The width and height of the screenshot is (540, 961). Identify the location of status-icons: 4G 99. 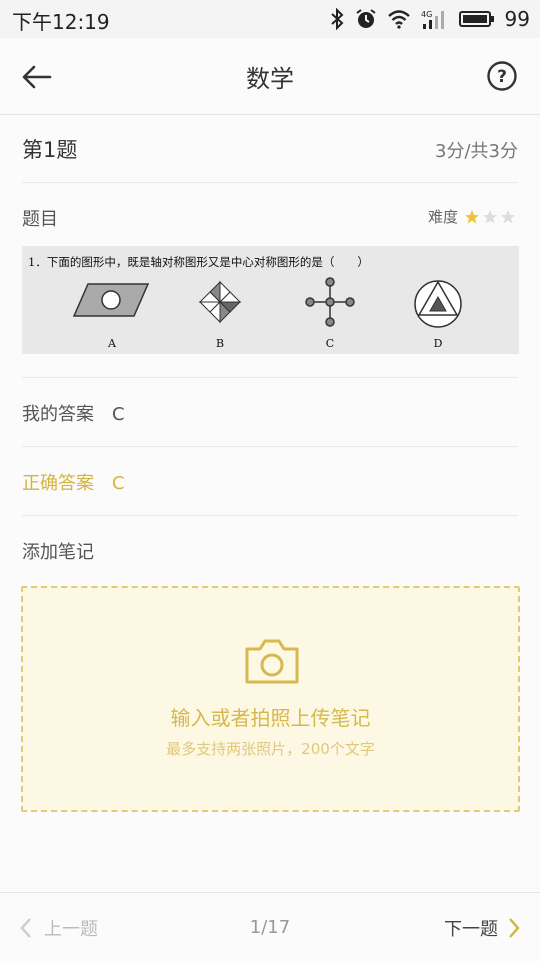
(429, 19).